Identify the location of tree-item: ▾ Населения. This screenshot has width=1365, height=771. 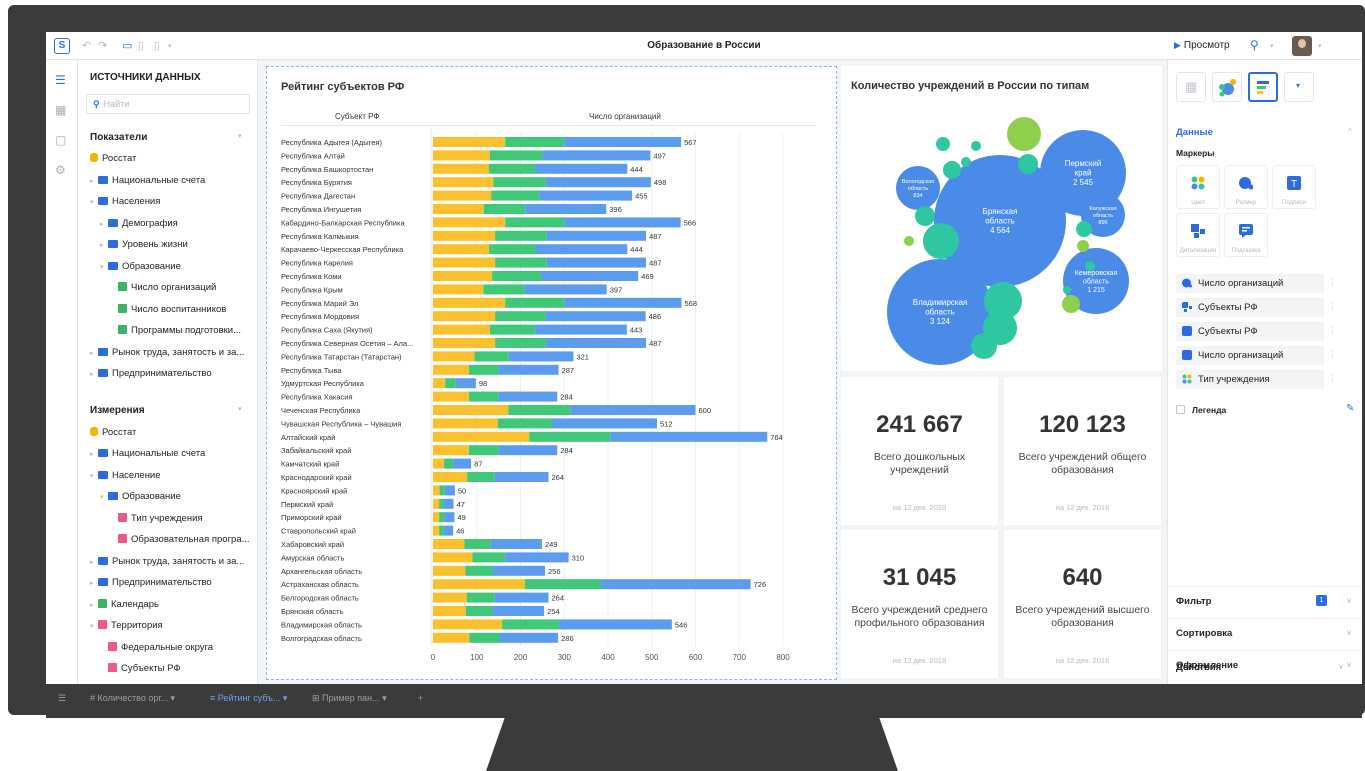
(125, 201).